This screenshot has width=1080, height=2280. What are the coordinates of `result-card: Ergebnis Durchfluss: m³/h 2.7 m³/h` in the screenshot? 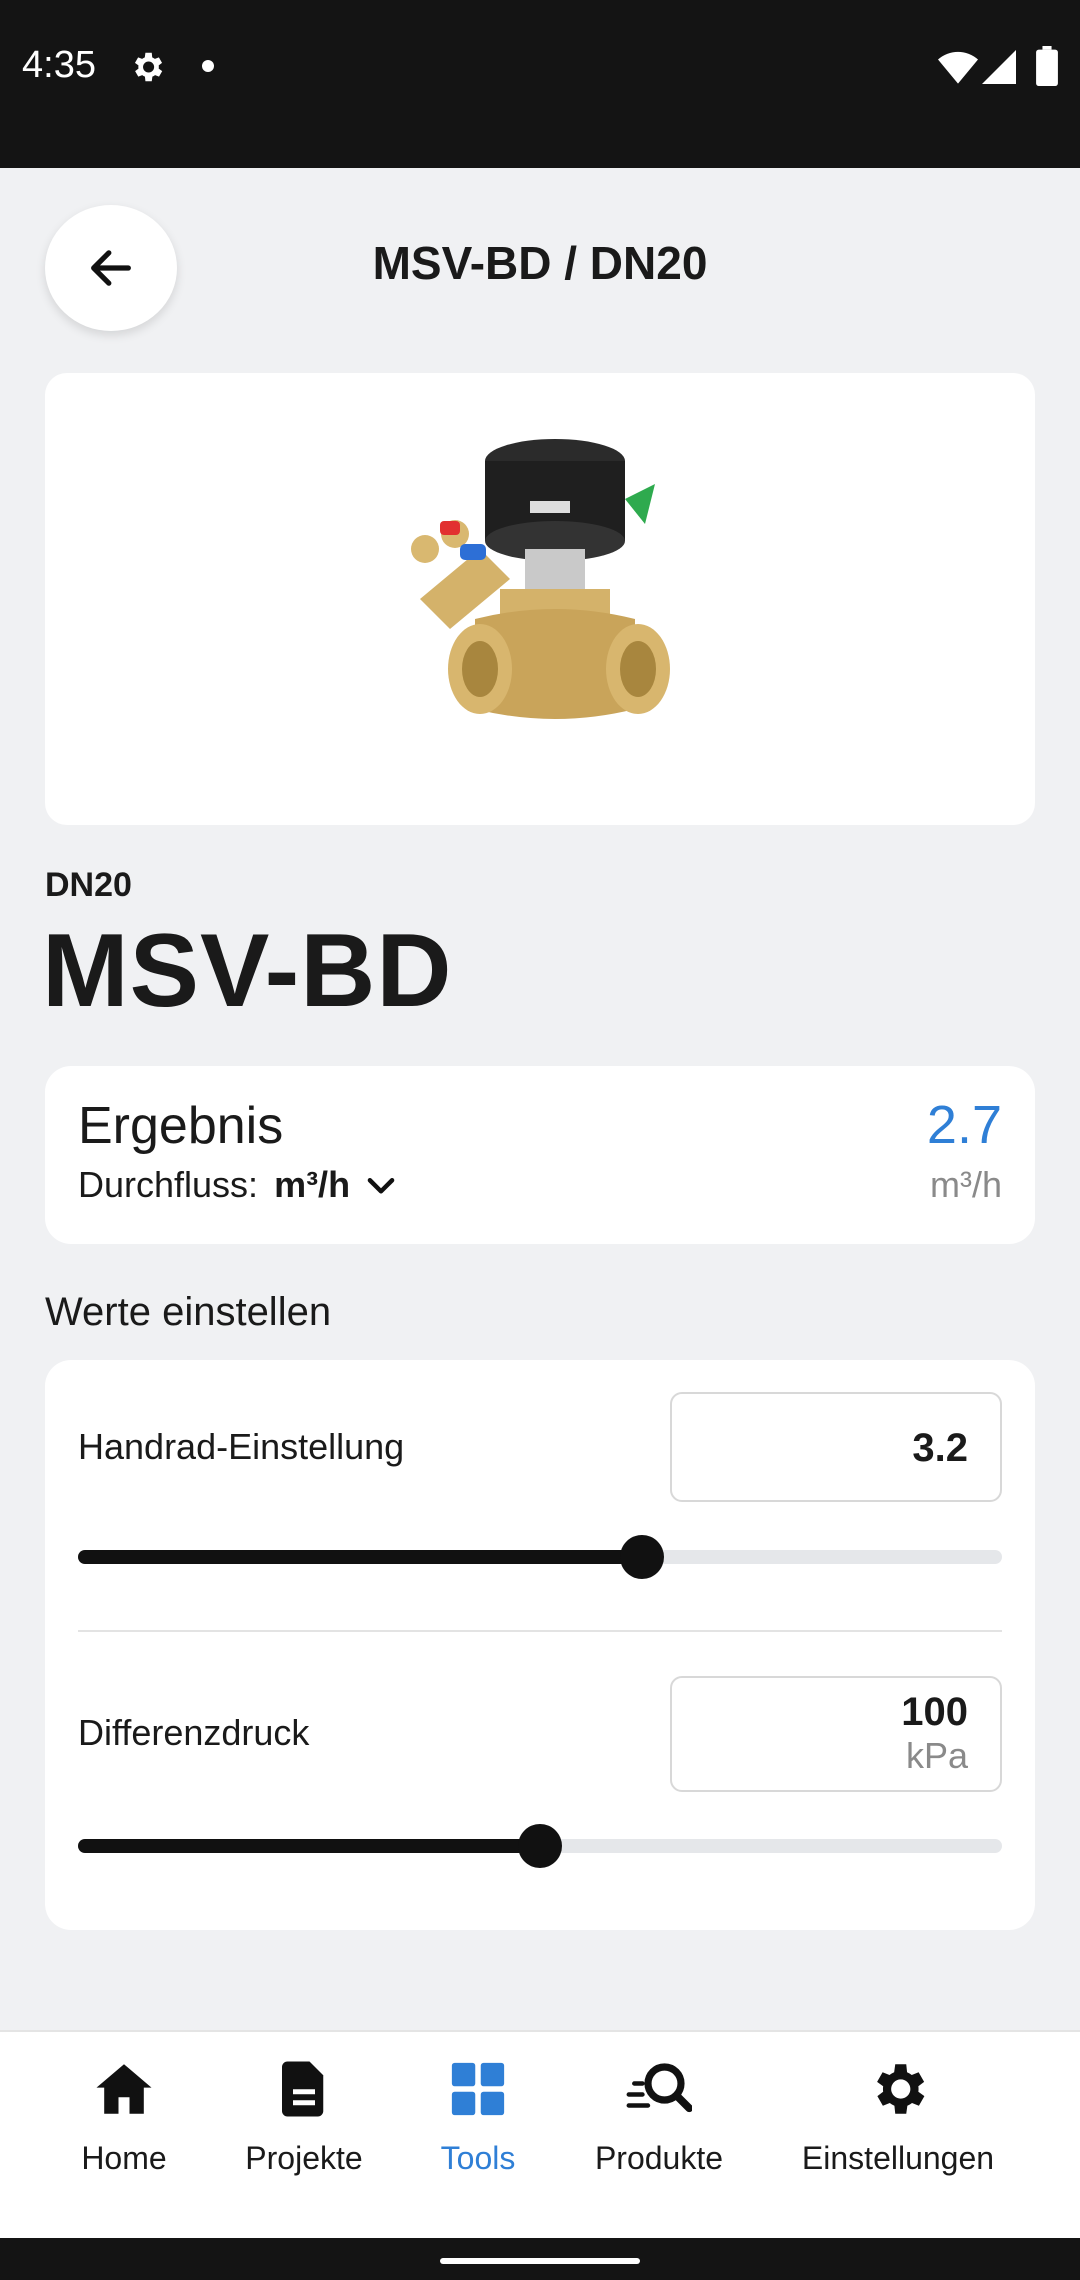 It's located at (540, 1155).